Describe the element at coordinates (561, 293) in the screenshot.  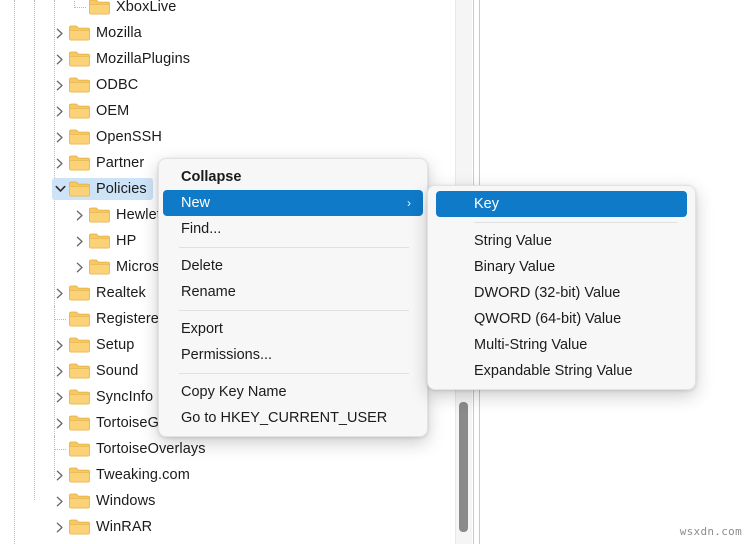
I see `menu-item: DWORD (32-bit) Value` at that location.